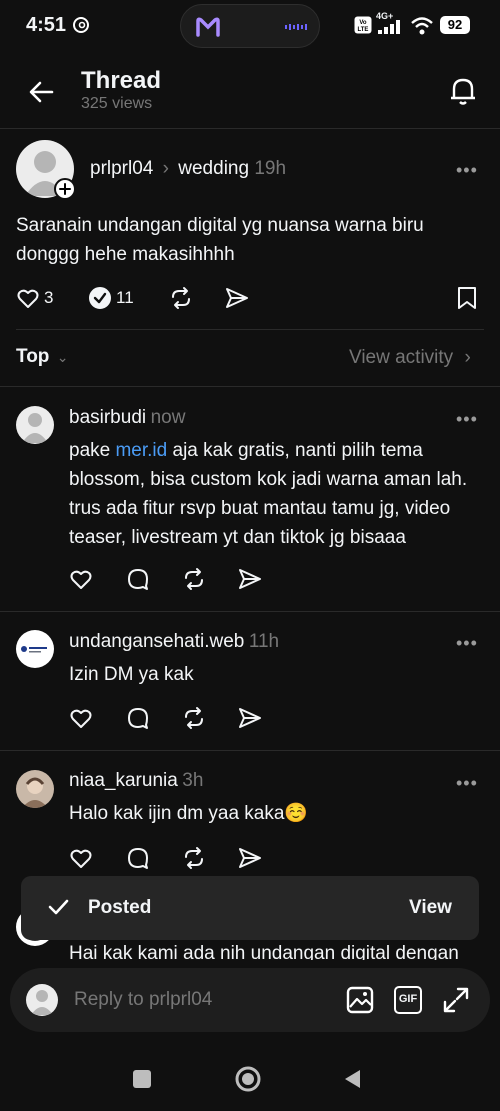 Image resolution: width=500 pixels, height=1111 pixels. What do you see at coordinates (42, 1002) in the screenshot?
I see `default-avatar-icon` at bounding box center [42, 1002].